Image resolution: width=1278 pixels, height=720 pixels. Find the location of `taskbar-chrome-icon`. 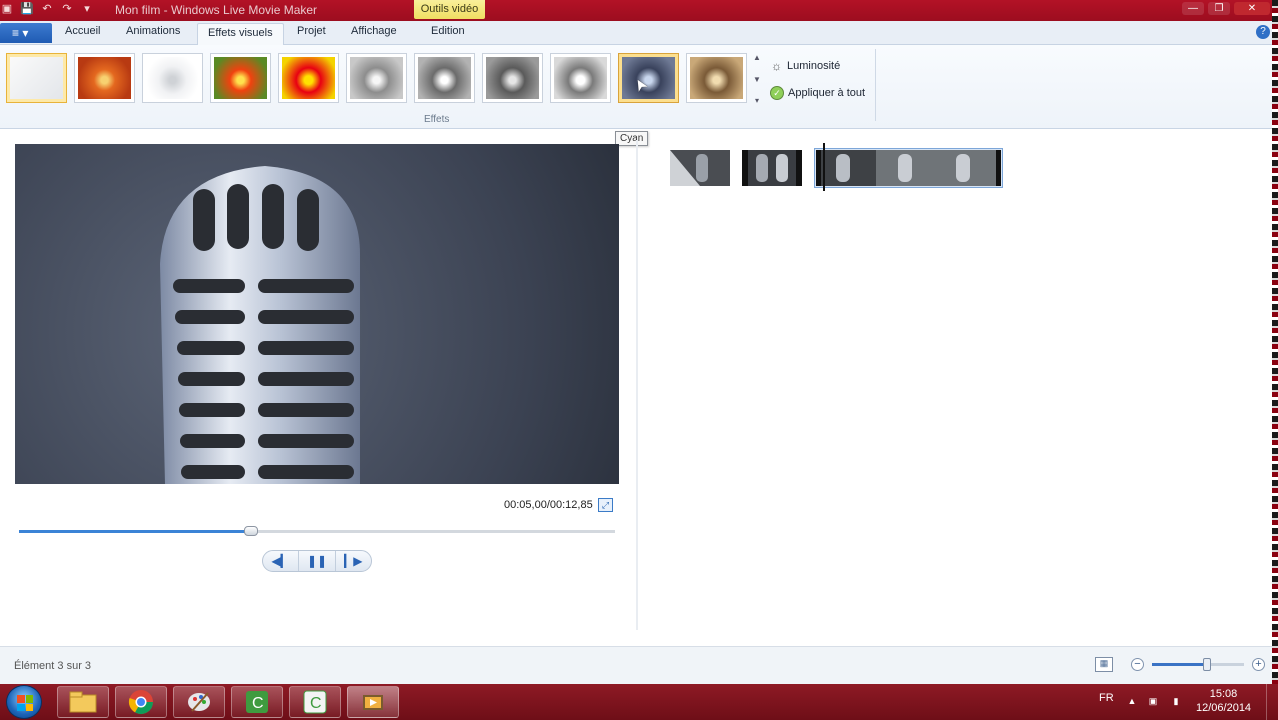

taskbar-chrome-icon is located at coordinates (141, 702).